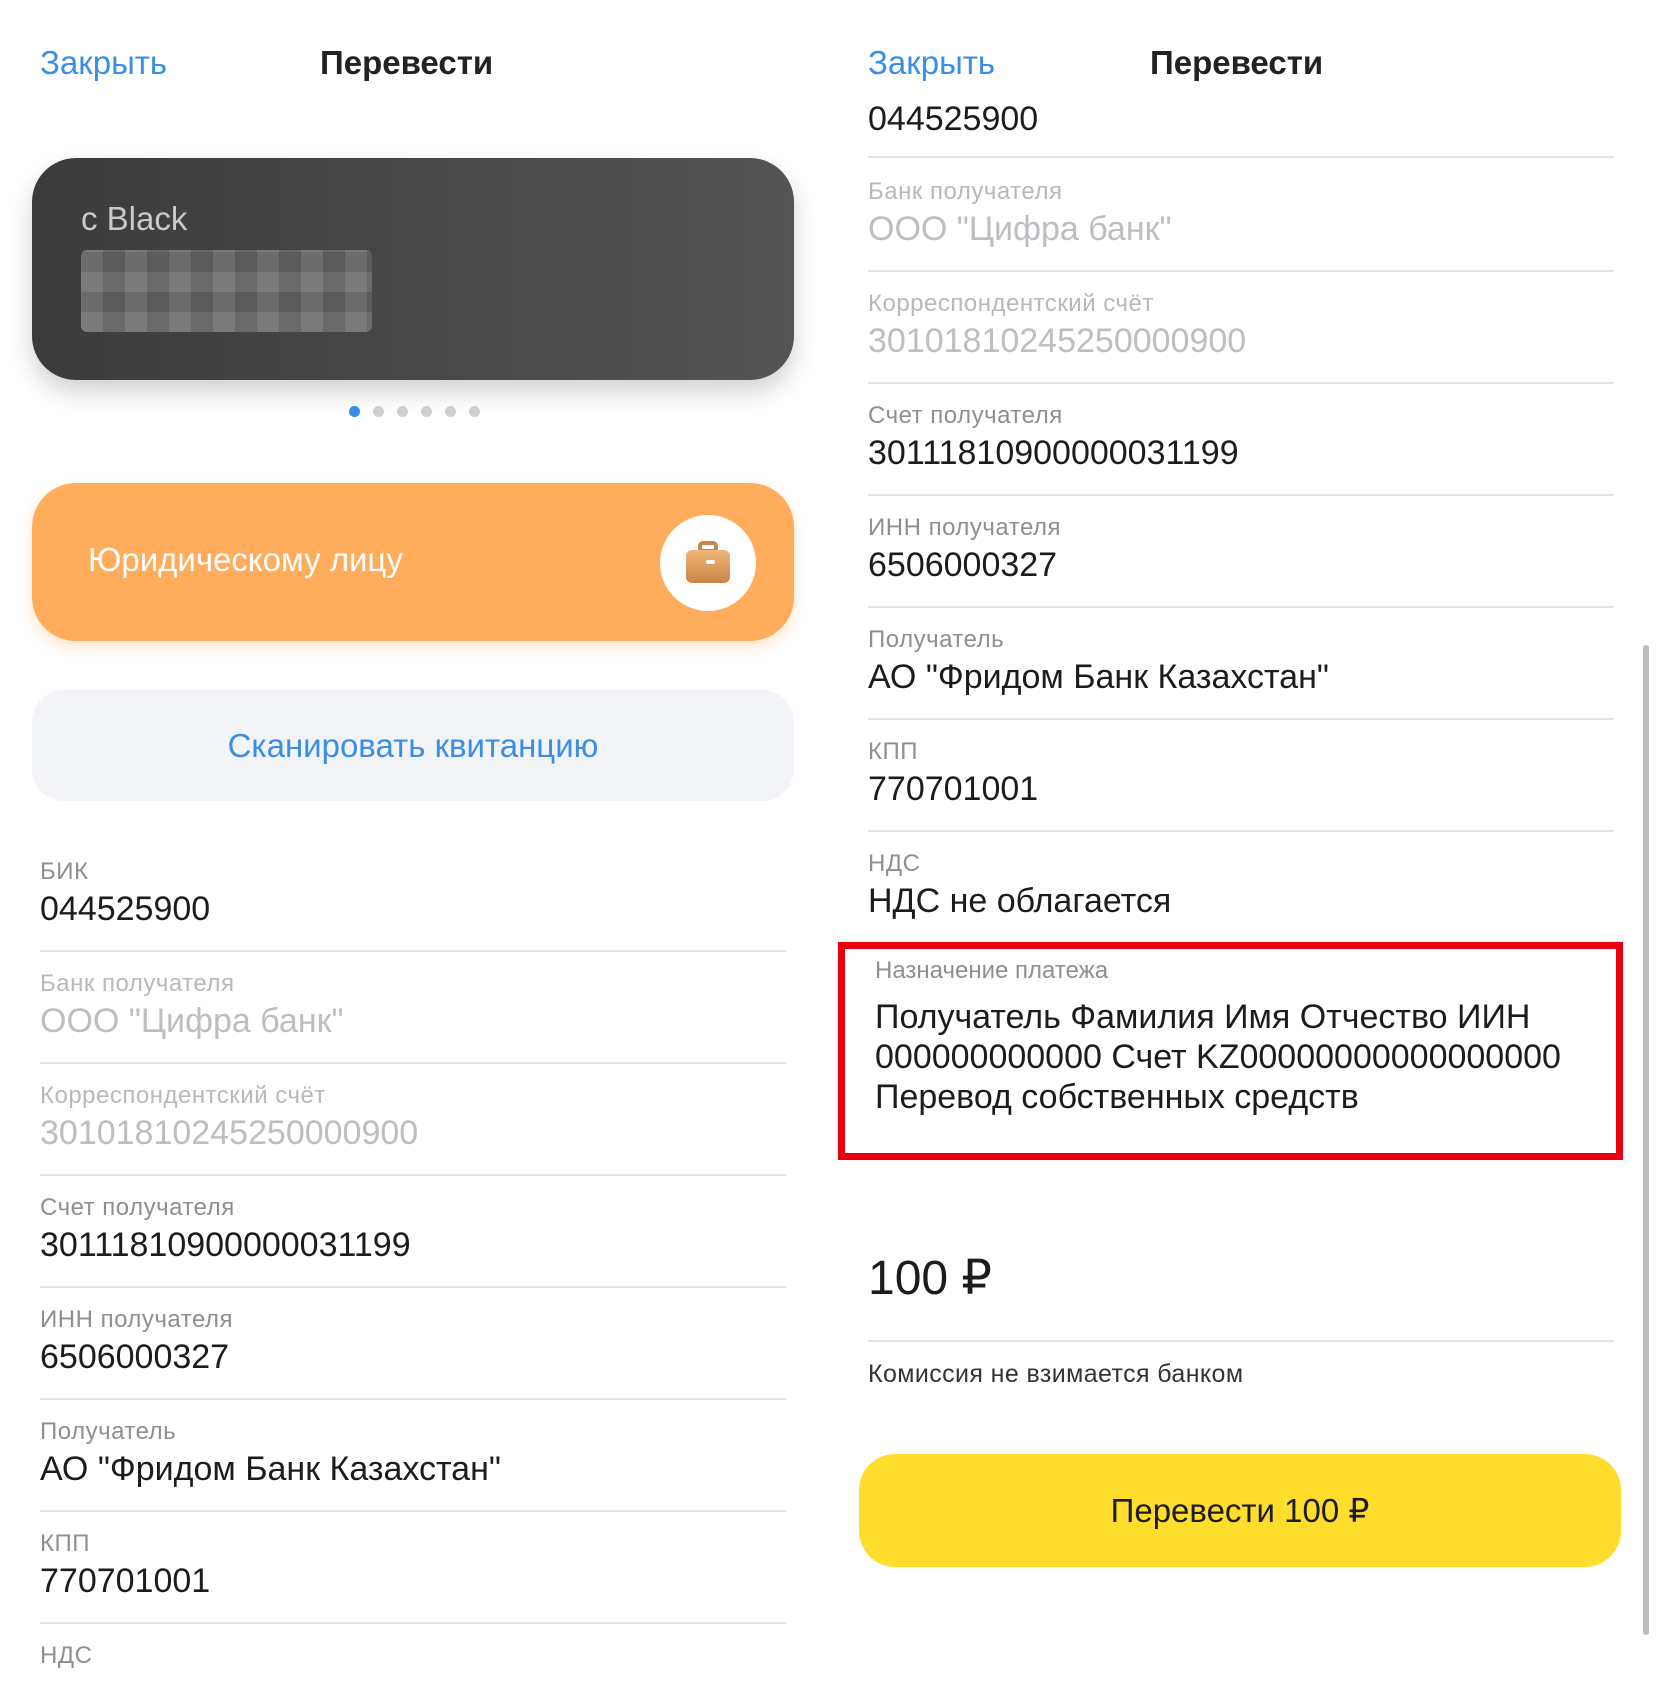 The width and height of the screenshot is (1656, 1683). What do you see at coordinates (226, 291) in the screenshot?
I see `card-balance-blurred` at bounding box center [226, 291].